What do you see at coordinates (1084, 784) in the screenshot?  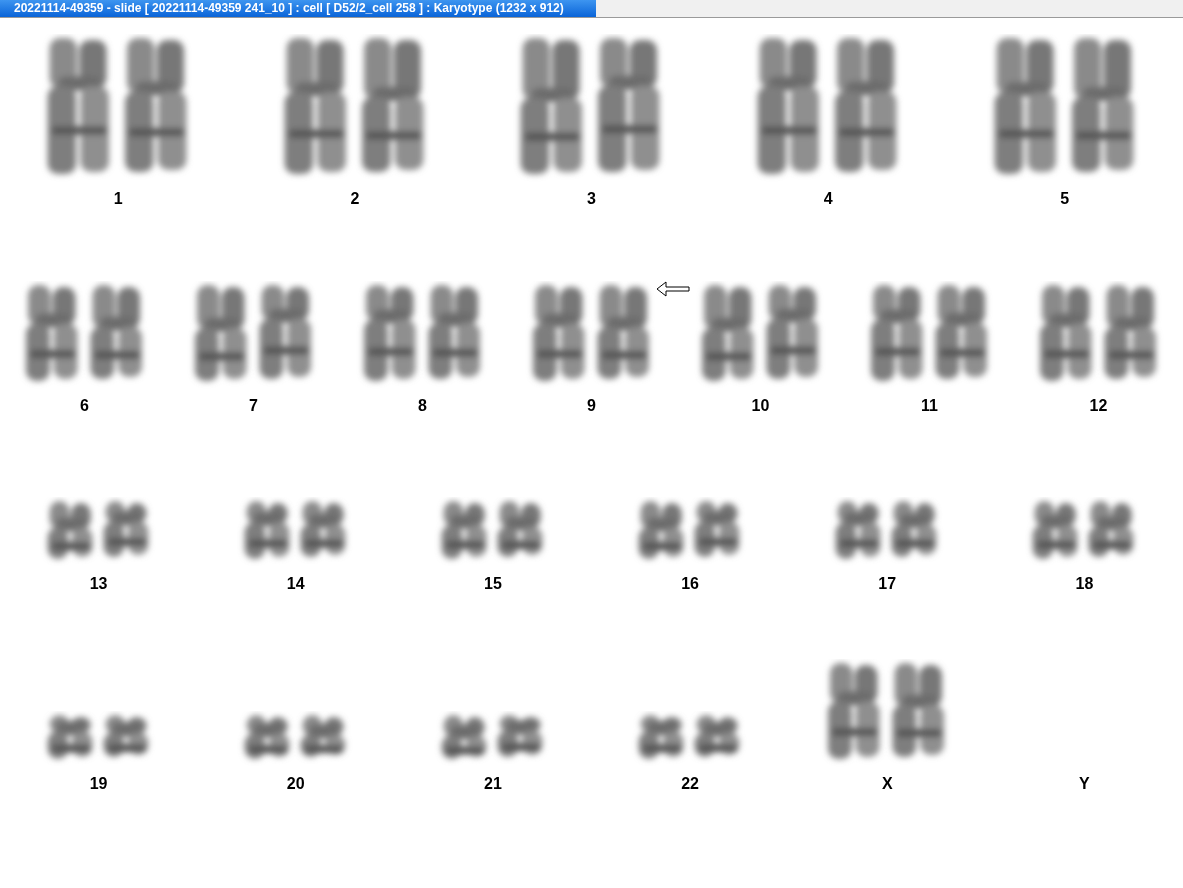 I see `chromosome-number: Y` at bounding box center [1084, 784].